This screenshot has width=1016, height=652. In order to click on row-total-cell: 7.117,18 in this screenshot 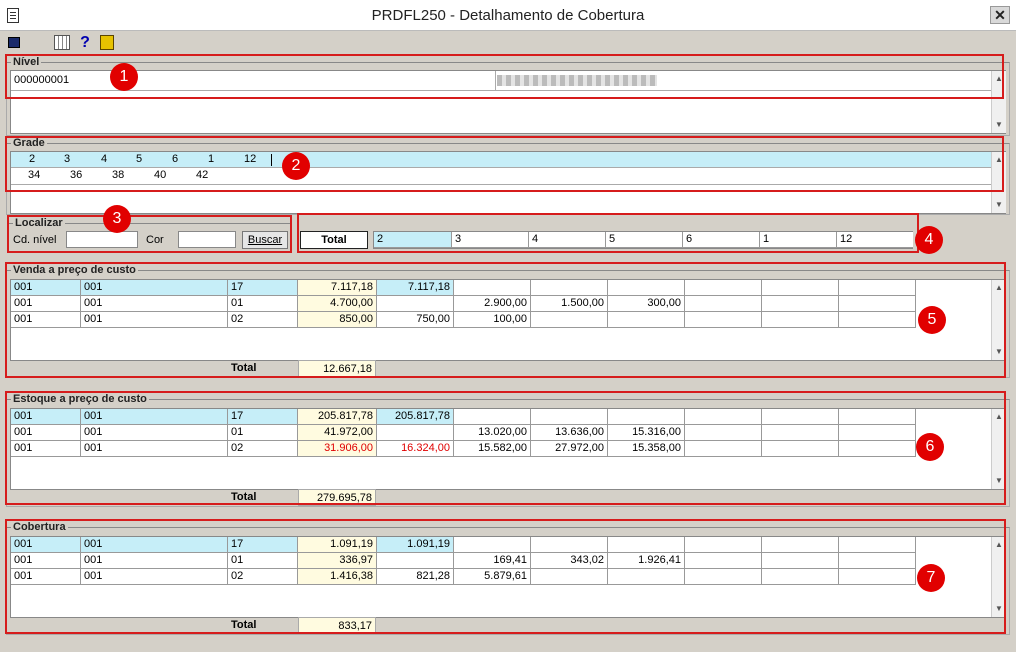, I will do `click(337, 288)`.